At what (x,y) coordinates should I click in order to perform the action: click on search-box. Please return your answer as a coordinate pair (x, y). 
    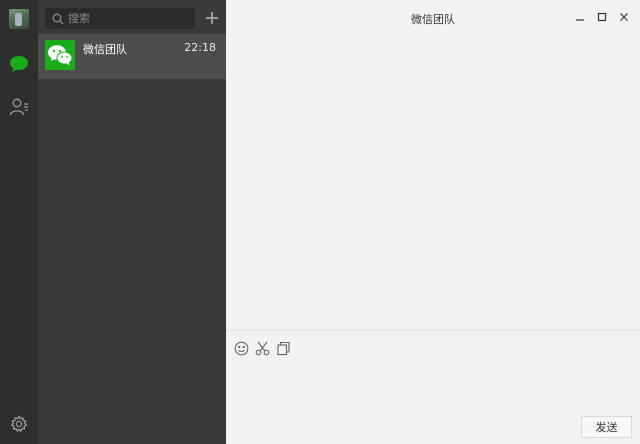
    Looking at the image, I should click on (120, 18).